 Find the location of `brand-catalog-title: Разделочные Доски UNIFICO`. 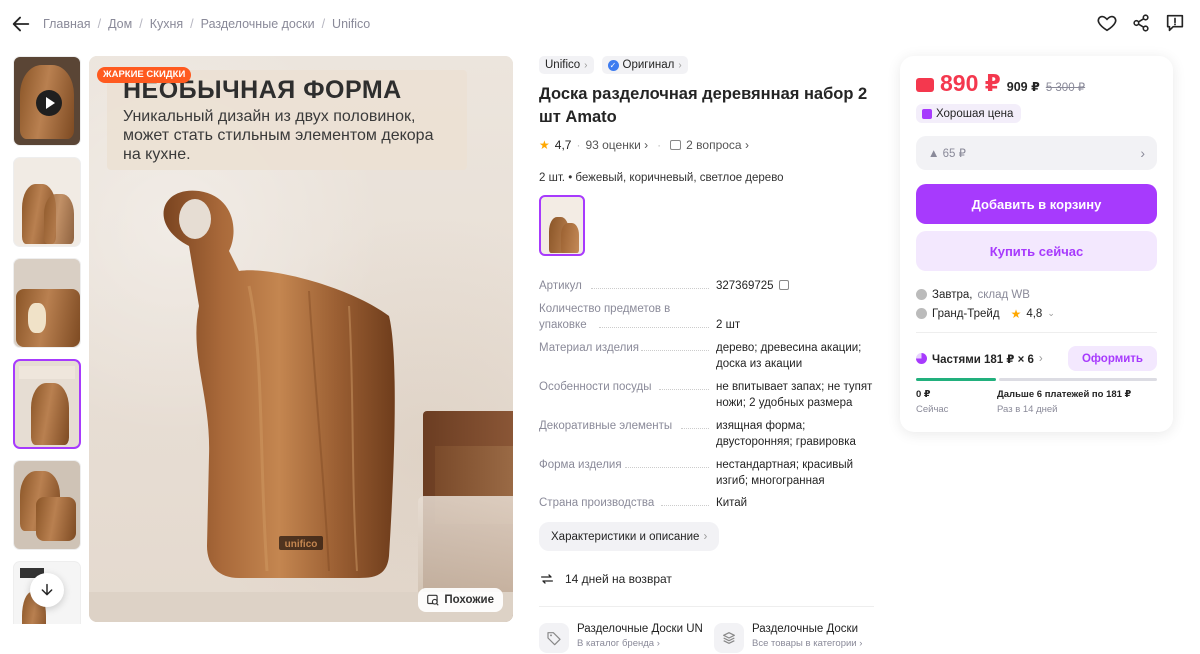

brand-catalog-title: Разделочные Доски UNIFICO is located at coordinates (639, 629).